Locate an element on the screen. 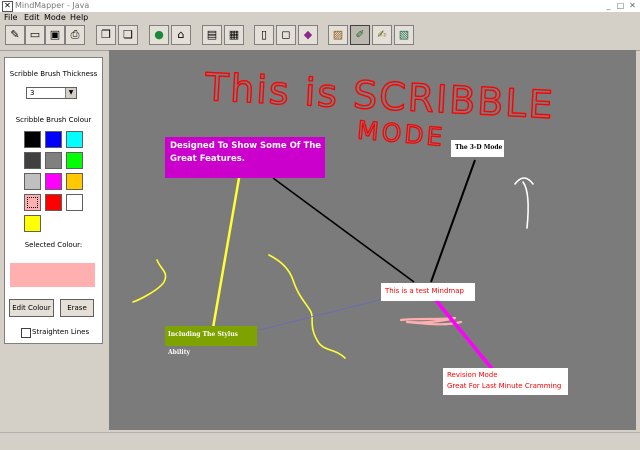 The image size is (640, 450). scribble-mode-icon: ✐ is located at coordinates (360, 34).